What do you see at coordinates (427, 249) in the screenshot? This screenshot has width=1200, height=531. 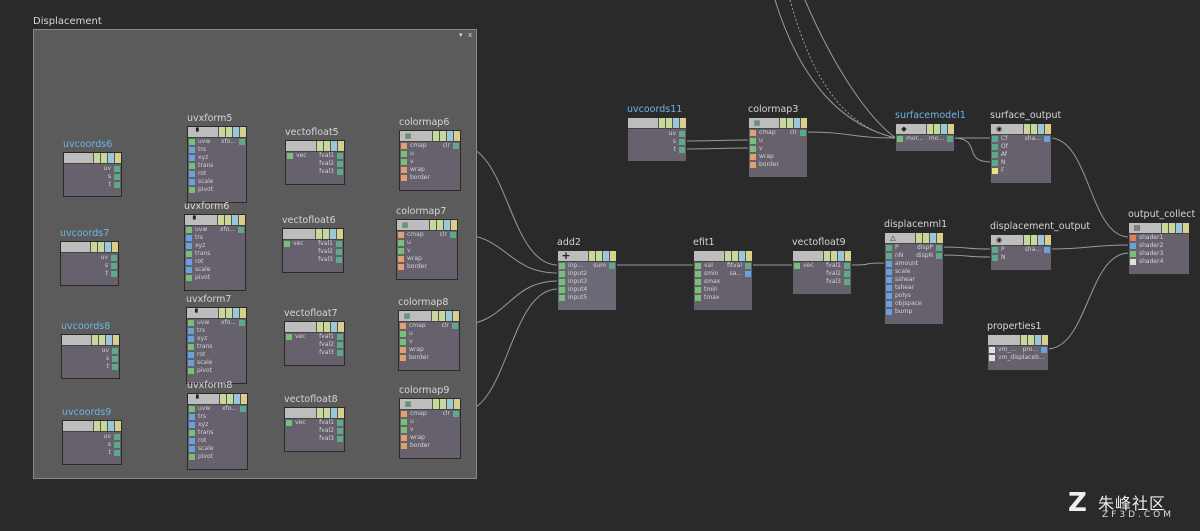 I see `node-body: ▦ cmap u v wrap border clr` at bounding box center [427, 249].